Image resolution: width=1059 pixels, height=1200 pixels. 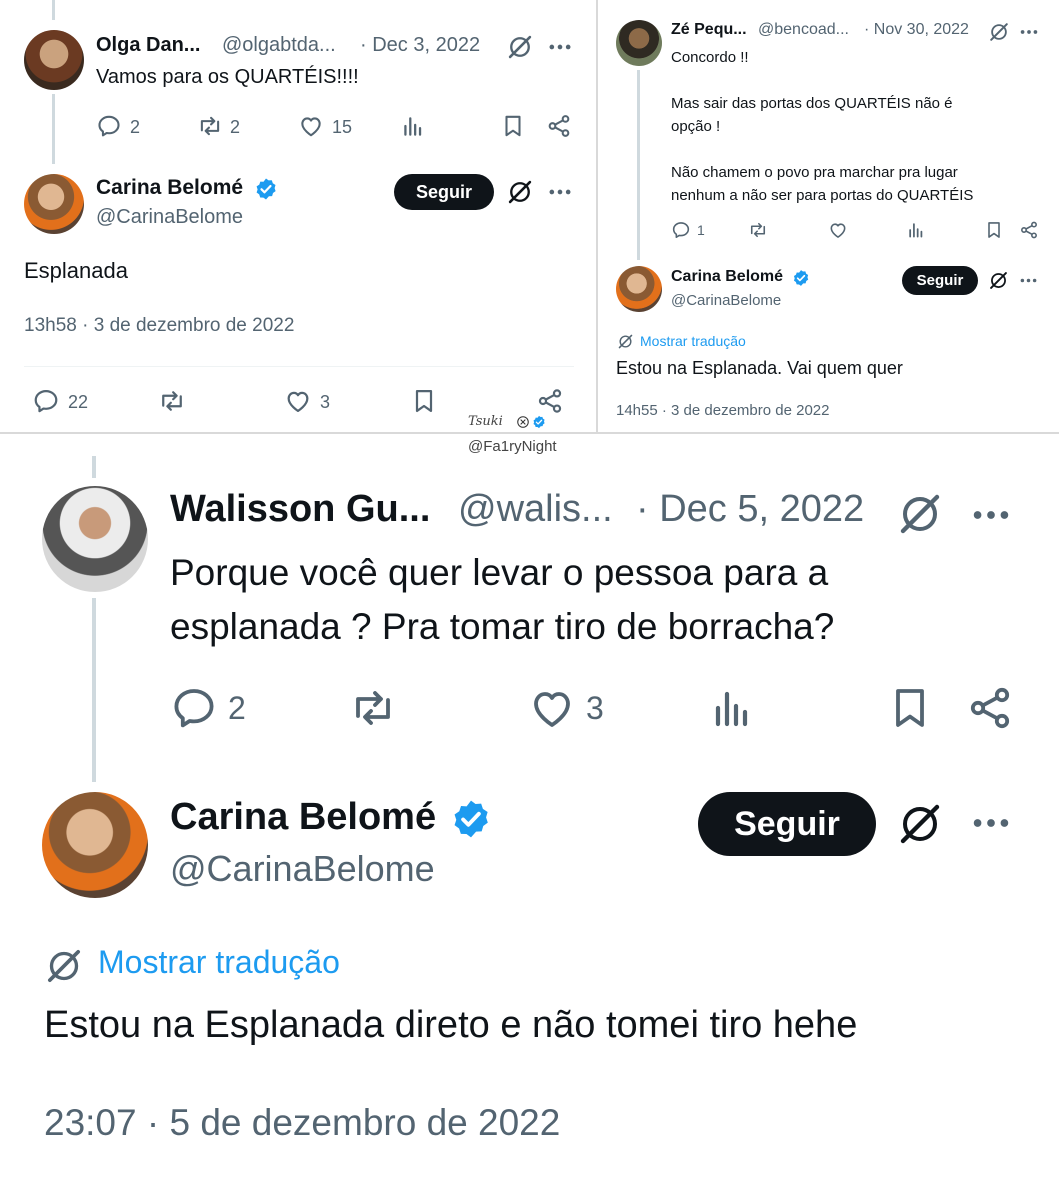 What do you see at coordinates (76, 270) in the screenshot?
I see `tweet-text: Esplanada` at bounding box center [76, 270].